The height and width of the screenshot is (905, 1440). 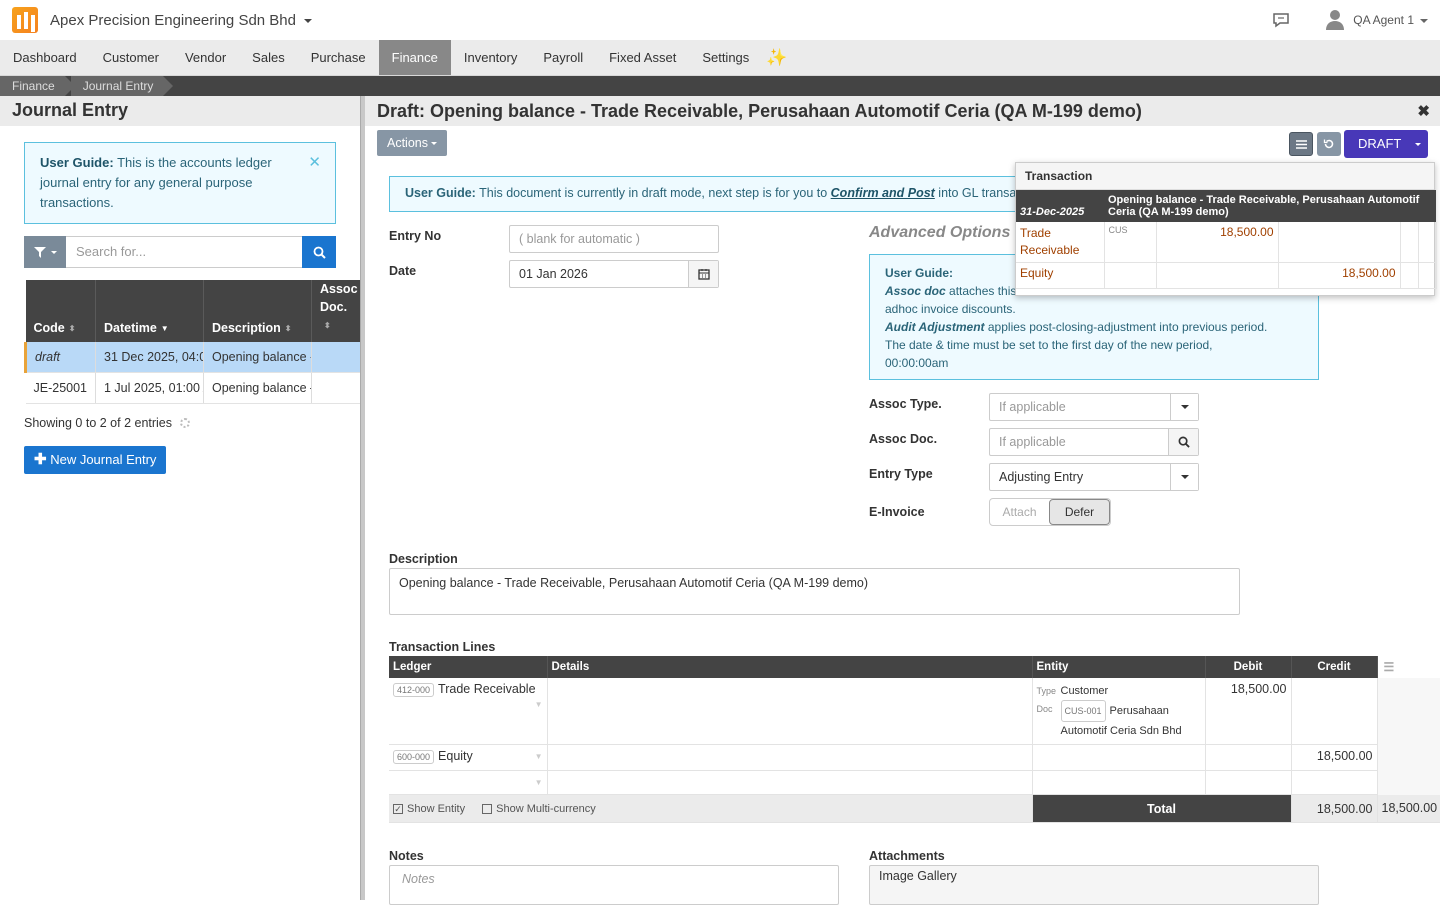 I want to click on company-switcher: Apex Precision Engineering Sdn Bhd, so click(x=181, y=20).